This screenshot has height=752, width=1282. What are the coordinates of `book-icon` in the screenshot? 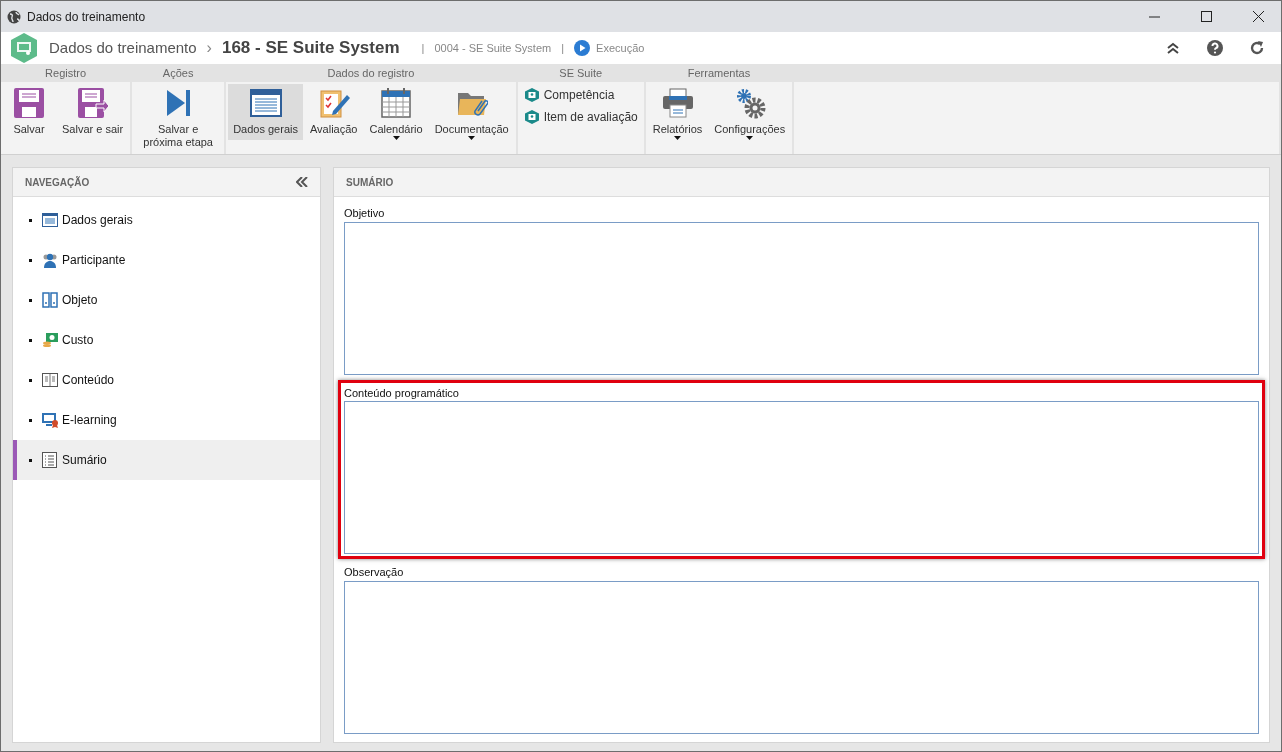 It's located at (50, 380).